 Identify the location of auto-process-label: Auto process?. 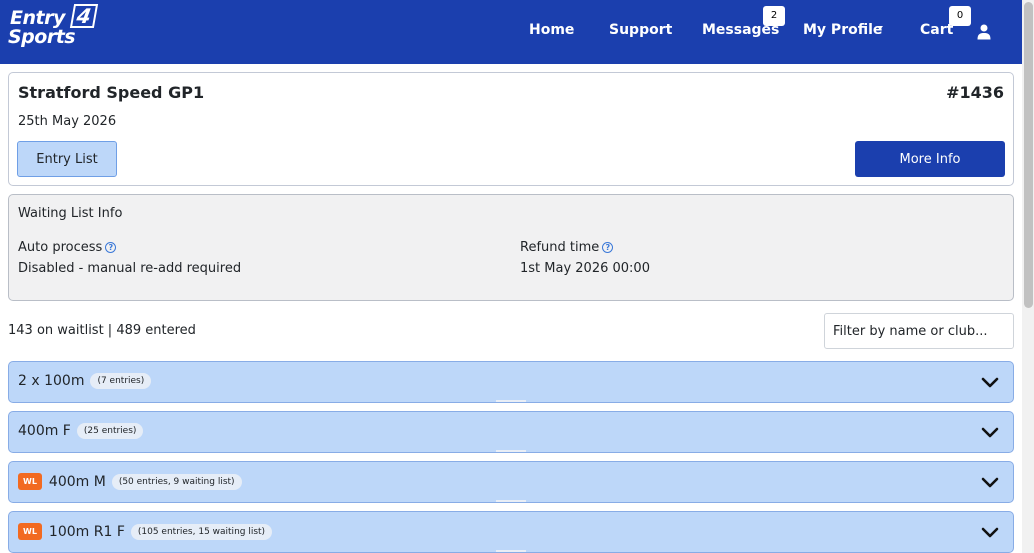
(67, 247).